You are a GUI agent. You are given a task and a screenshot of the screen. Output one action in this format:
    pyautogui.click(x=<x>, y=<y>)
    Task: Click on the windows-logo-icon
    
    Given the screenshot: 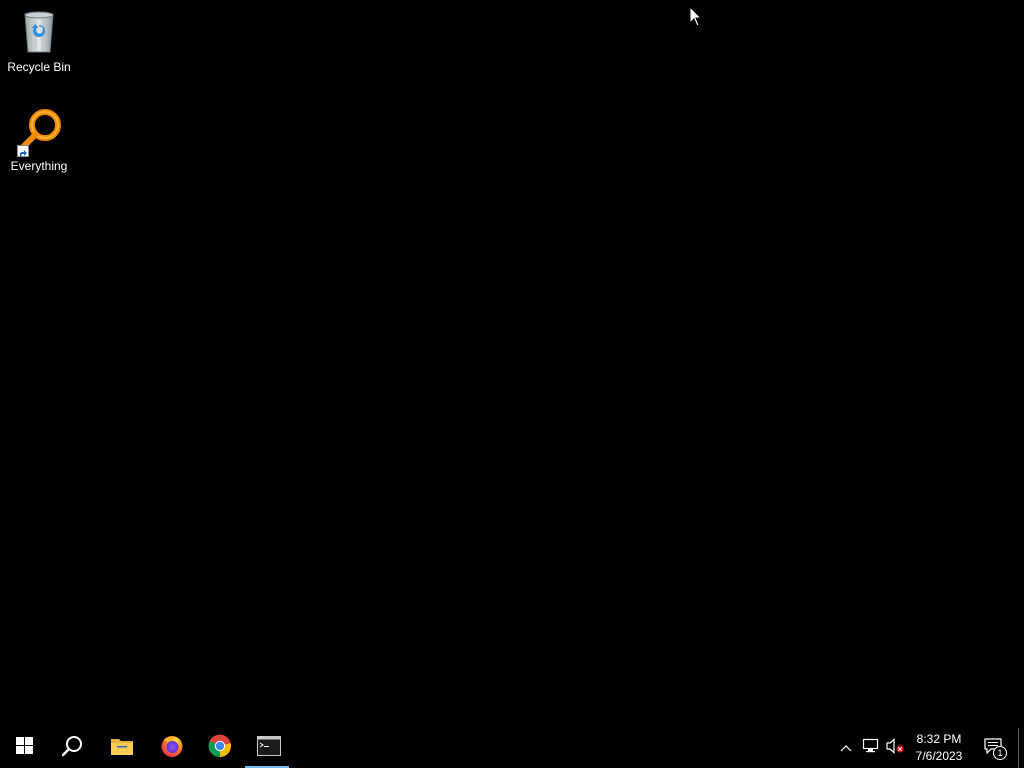 What is the action you would take?
    pyautogui.click(x=24, y=748)
    